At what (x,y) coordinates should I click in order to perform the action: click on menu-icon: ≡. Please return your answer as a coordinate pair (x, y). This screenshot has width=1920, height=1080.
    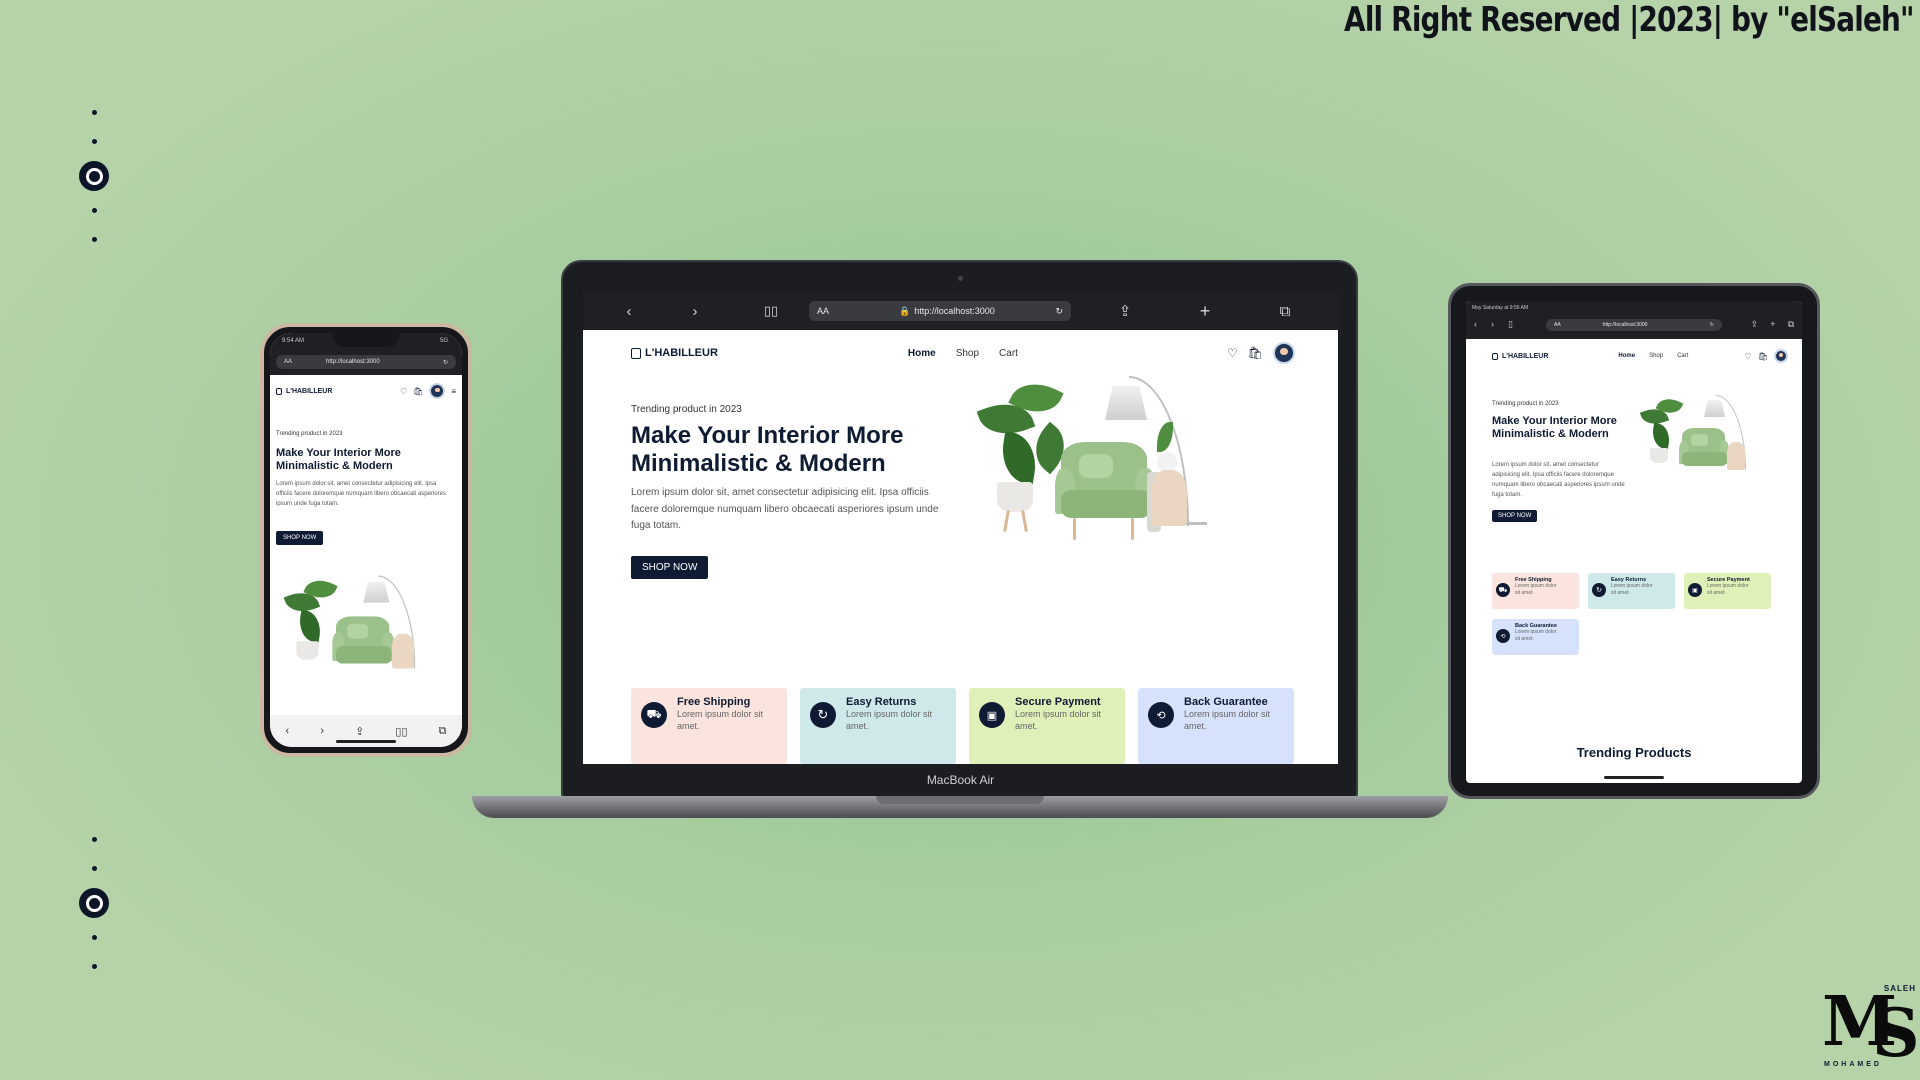
    Looking at the image, I should click on (453, 391).